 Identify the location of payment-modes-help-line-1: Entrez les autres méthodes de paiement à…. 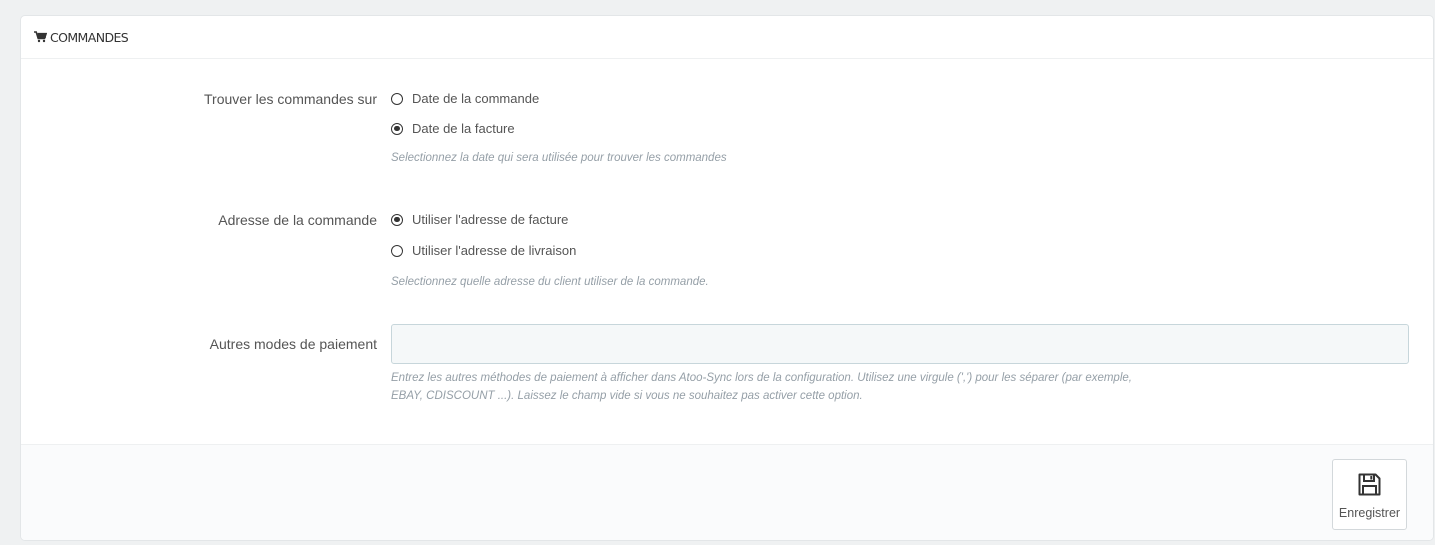
(761, 378).